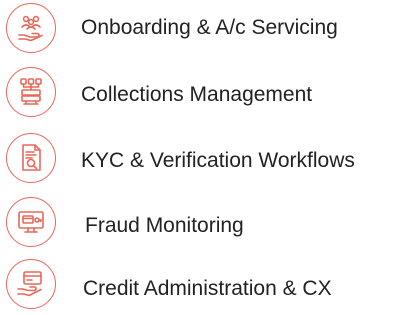 This screenshot has height=315, width=404. What do you see at coordinates (209, 27) in the screenshot?
I see `item-label: Onboarding & A/c Servicing` at bounding box center [209, 27].